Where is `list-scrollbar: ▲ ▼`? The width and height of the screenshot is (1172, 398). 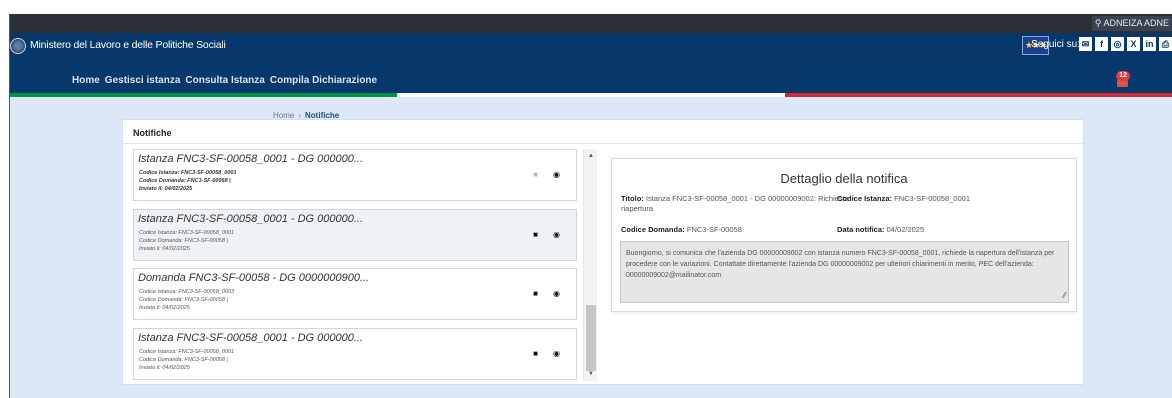
list-scrollbar: ▲ ▼ is located at coordinates (590, 265).